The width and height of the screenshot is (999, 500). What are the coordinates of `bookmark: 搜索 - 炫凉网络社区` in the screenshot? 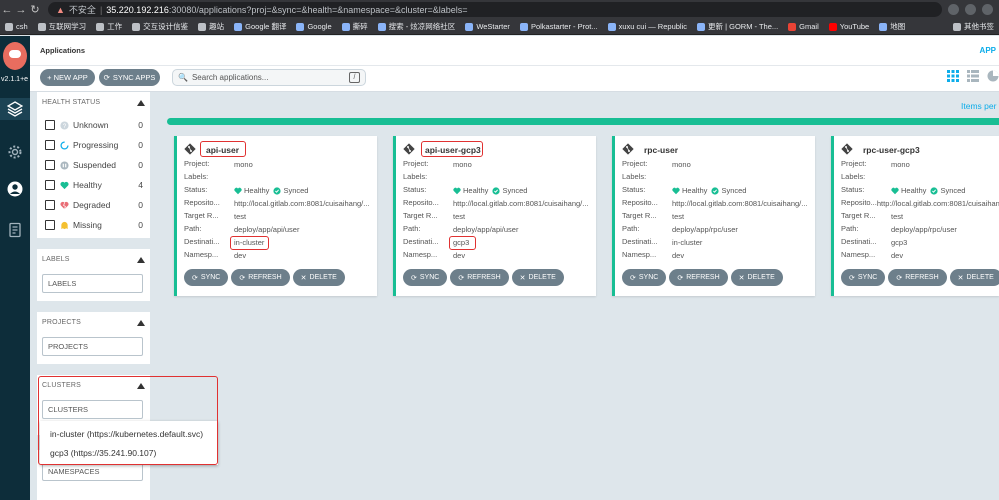 It's located at (417, 26).